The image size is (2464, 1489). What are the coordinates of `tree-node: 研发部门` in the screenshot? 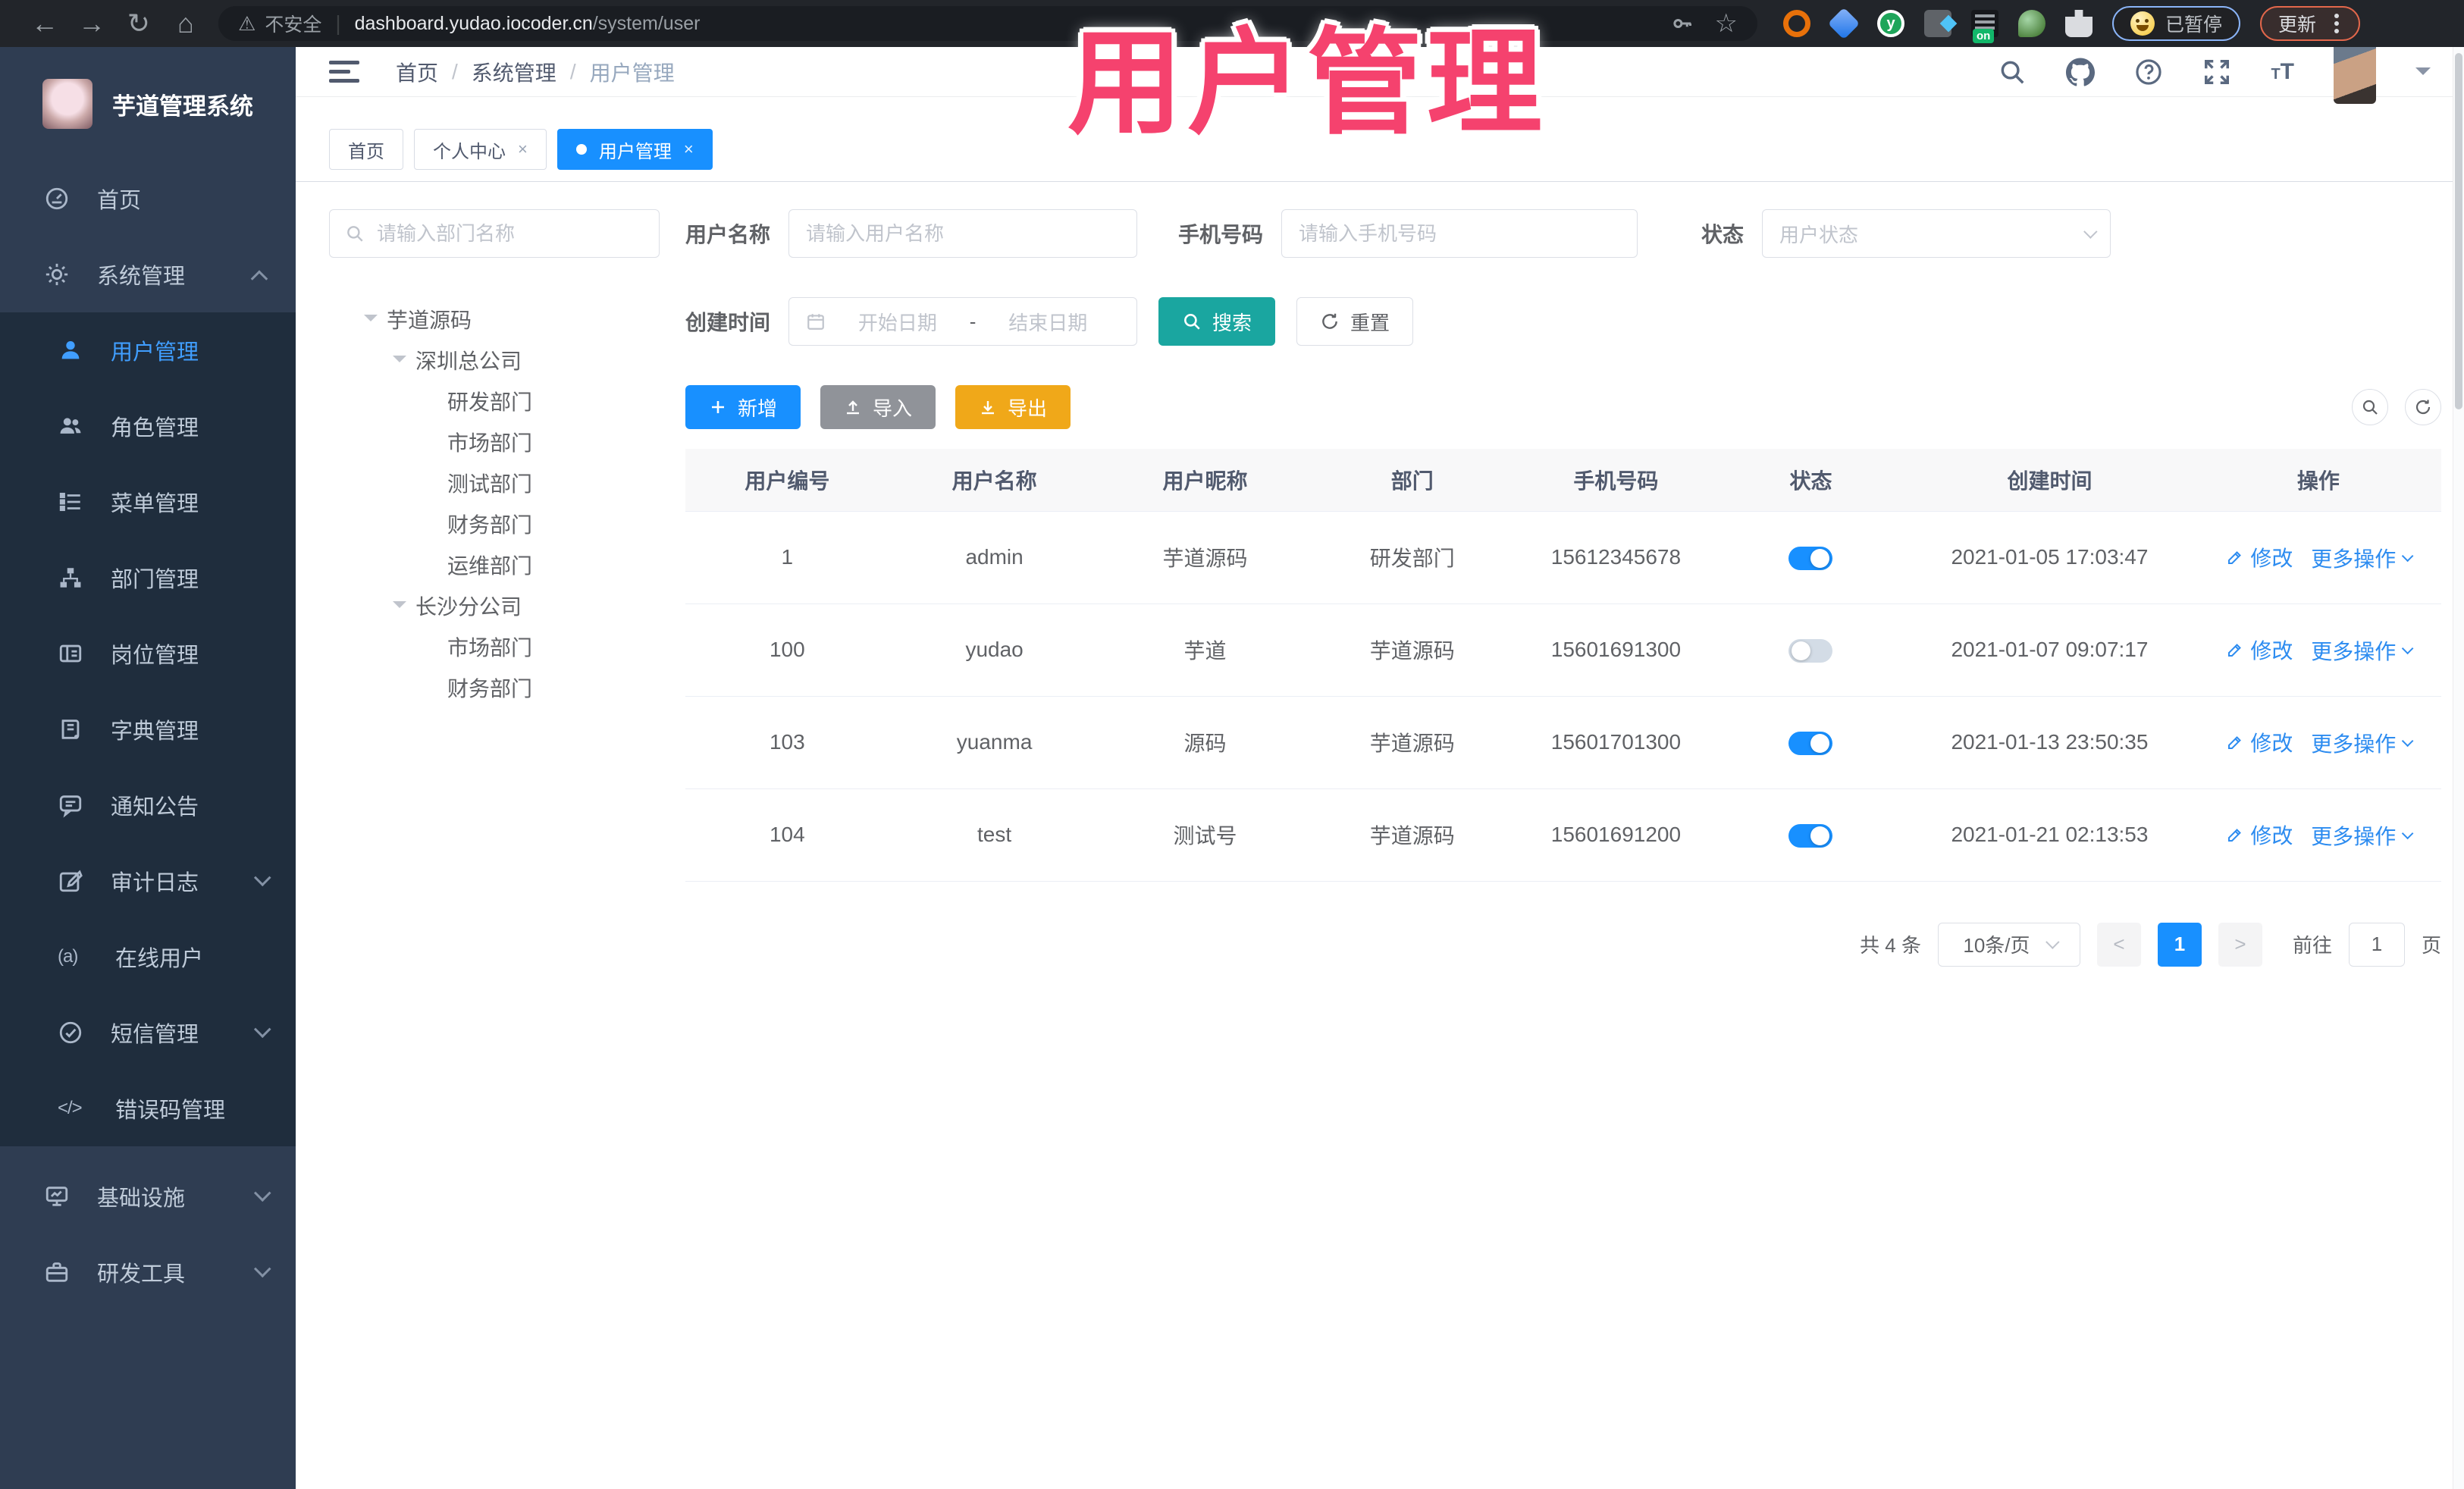 It's located at (495, 401).